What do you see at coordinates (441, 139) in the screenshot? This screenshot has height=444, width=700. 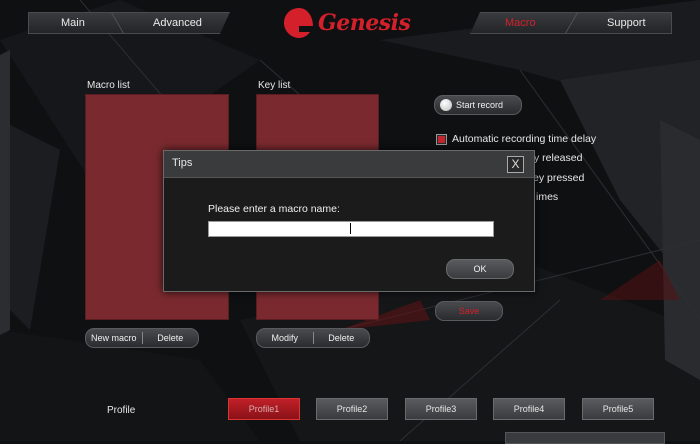 I see `auto-delay-checkbox` at bounding box center [441, 139].